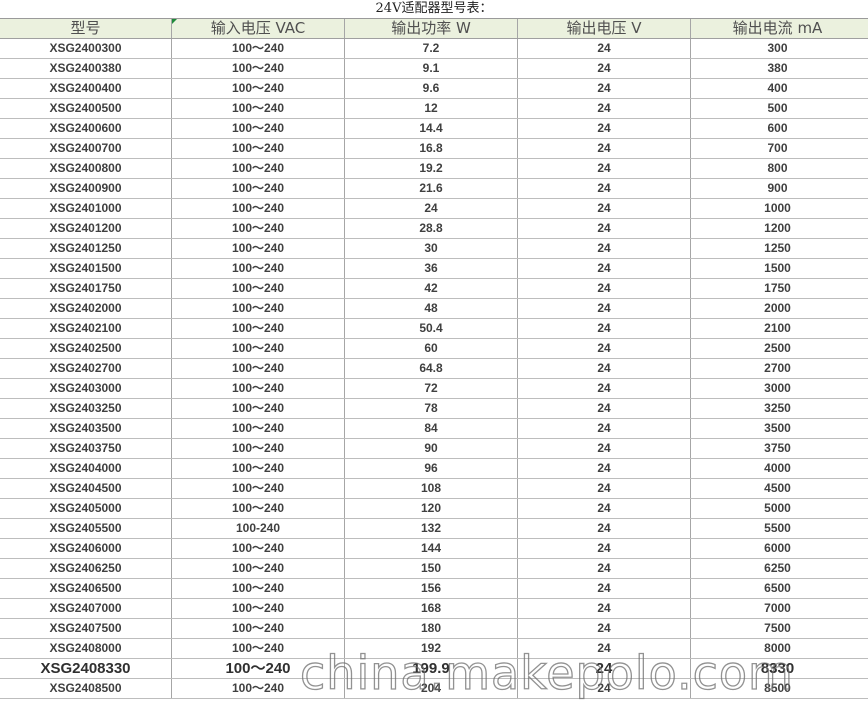 Image resolution: width=868 pixels, height=702 pixels. What do you see at coordinates (431, 368) in the screenshot?
I see `cell-output-power: 64.8` at bounding box center [431, 368].